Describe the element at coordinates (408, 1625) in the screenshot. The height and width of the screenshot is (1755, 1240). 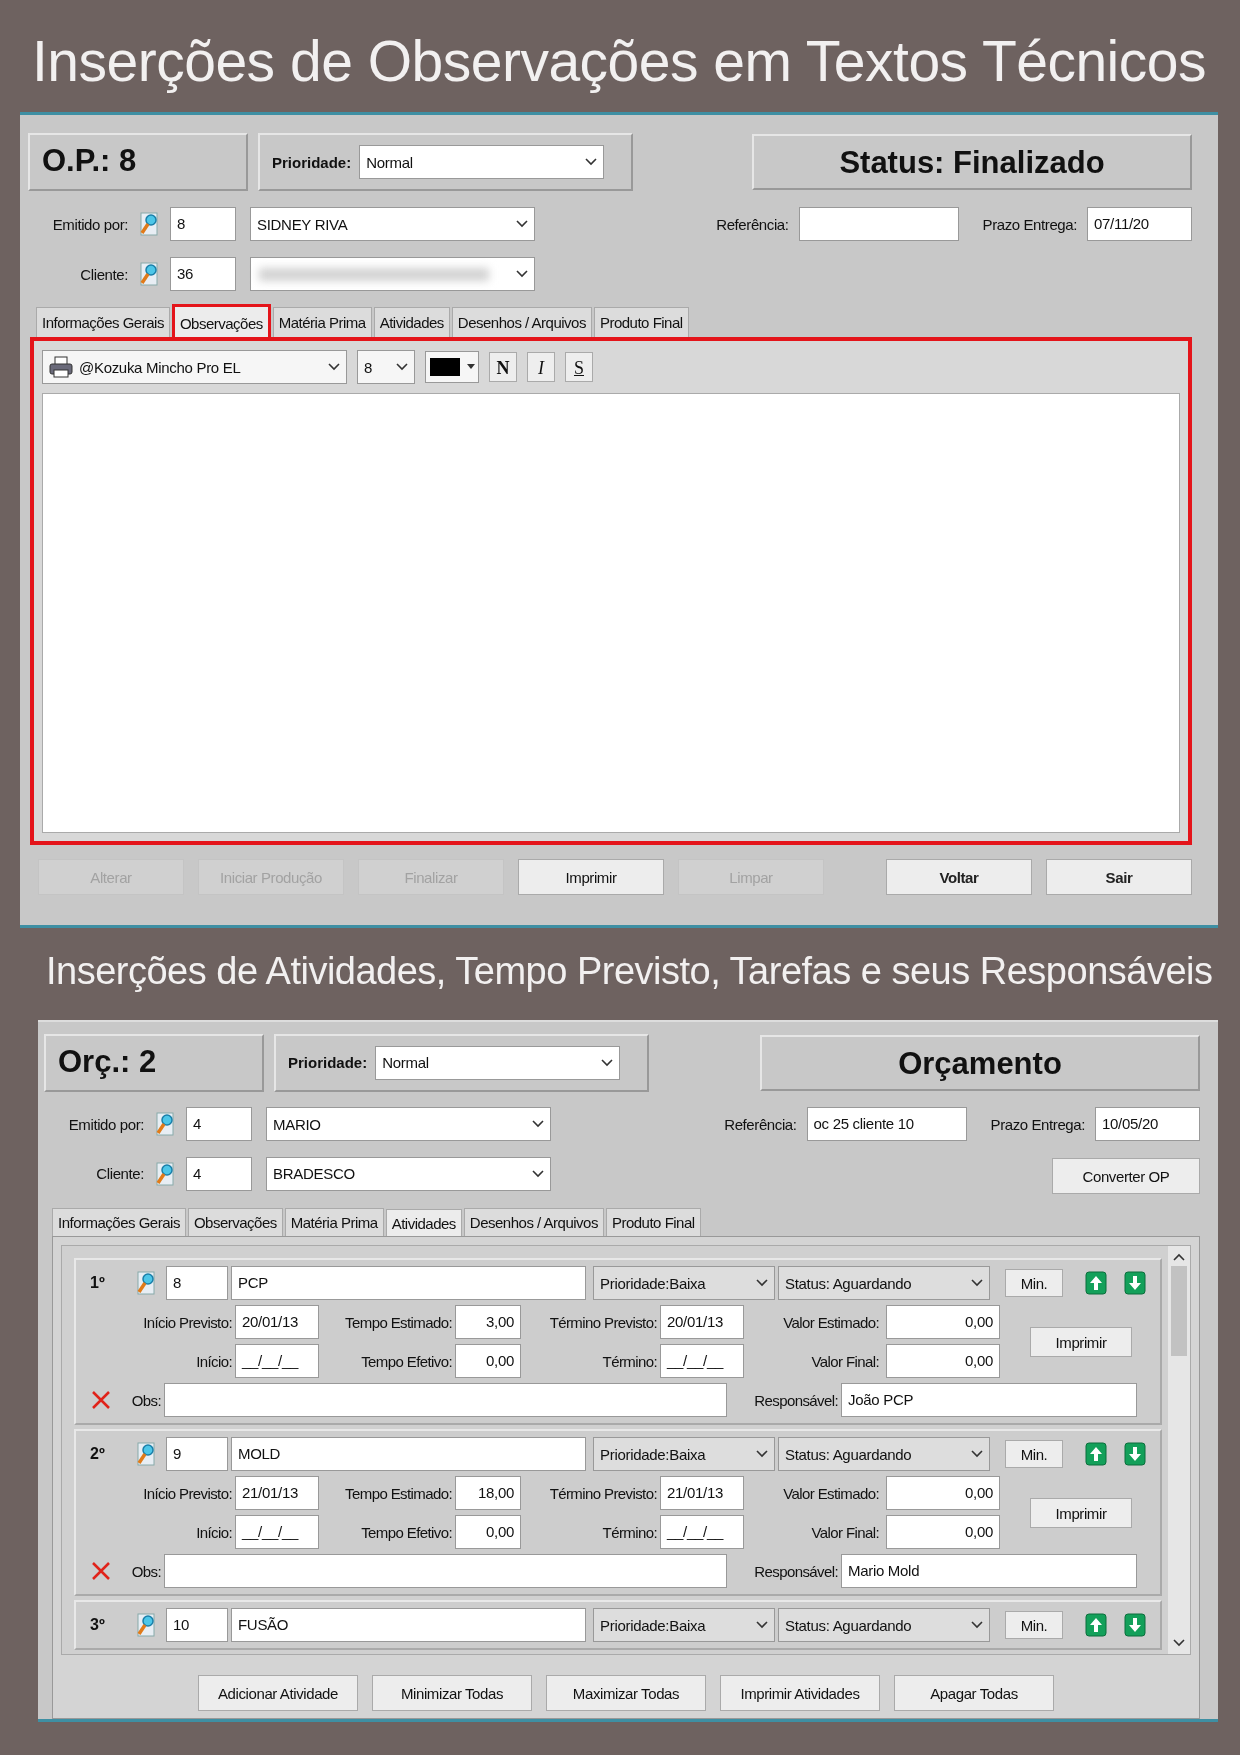
I see `input-field: FUSÃO` at that location.